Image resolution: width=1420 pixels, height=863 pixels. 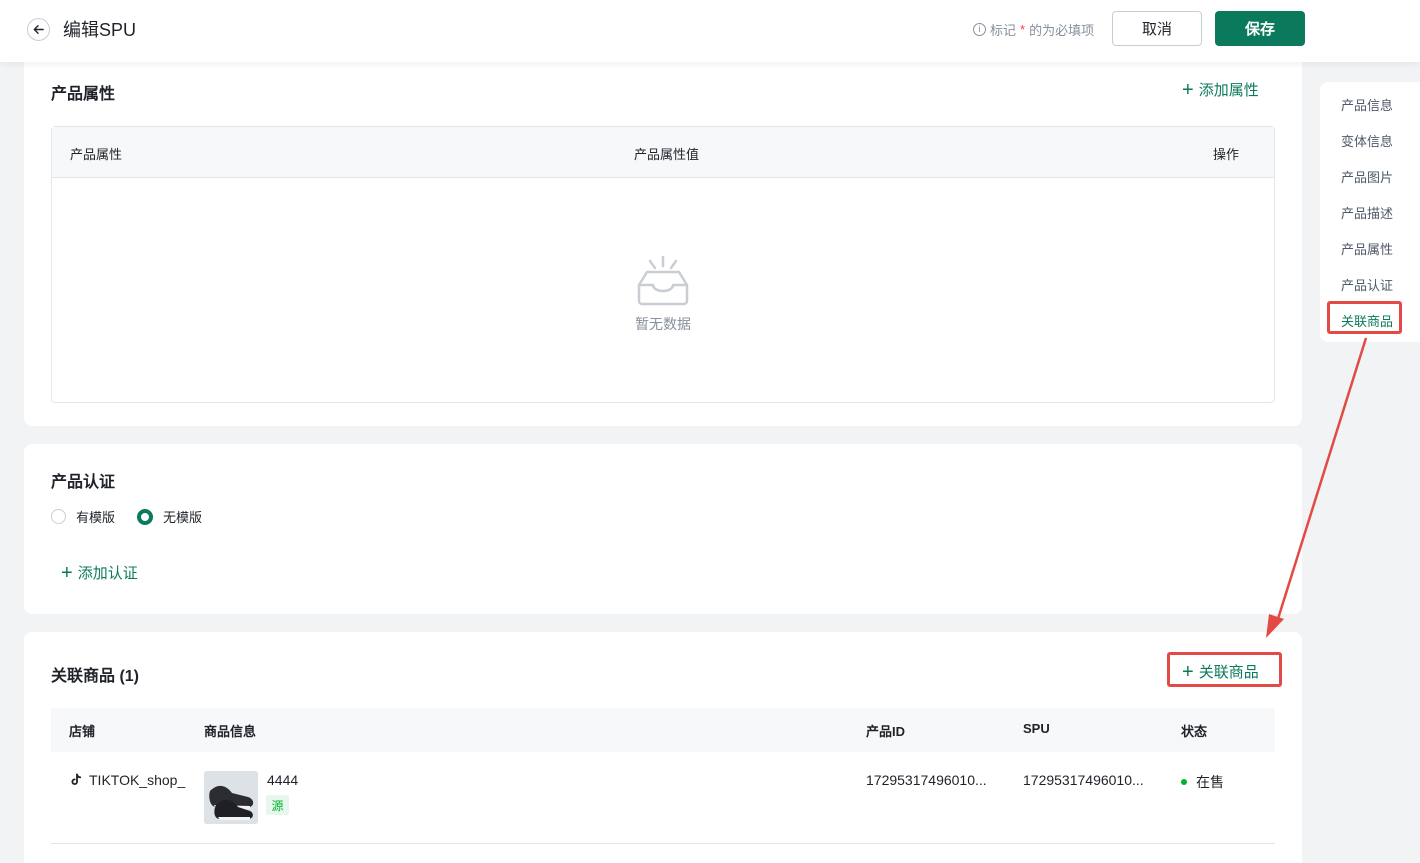 I want to click on arrow-left-icon, so click(x=38, y=29).